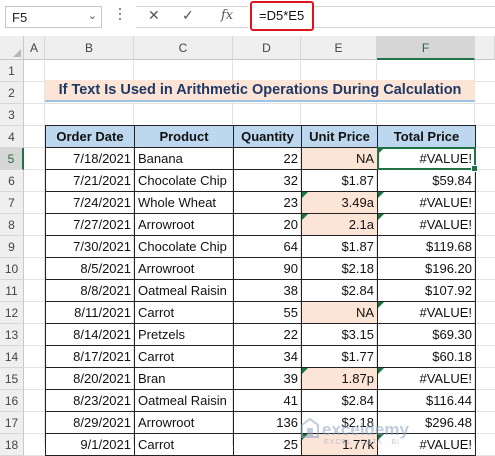  What do you see at coordinates (90, 180) in the screenshot?
I see `order-date-cell: 7/21/2021` at bounding box center [90, 180].